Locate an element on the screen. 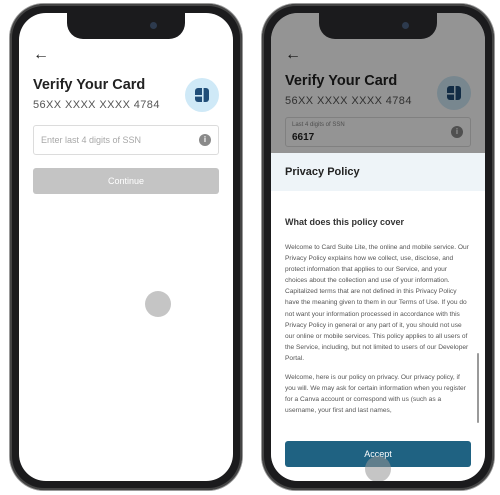 This screenshot has width=500, height=495. ssn-input: Enter last 4 digits of SSN i is located at coordinates (126, 140).